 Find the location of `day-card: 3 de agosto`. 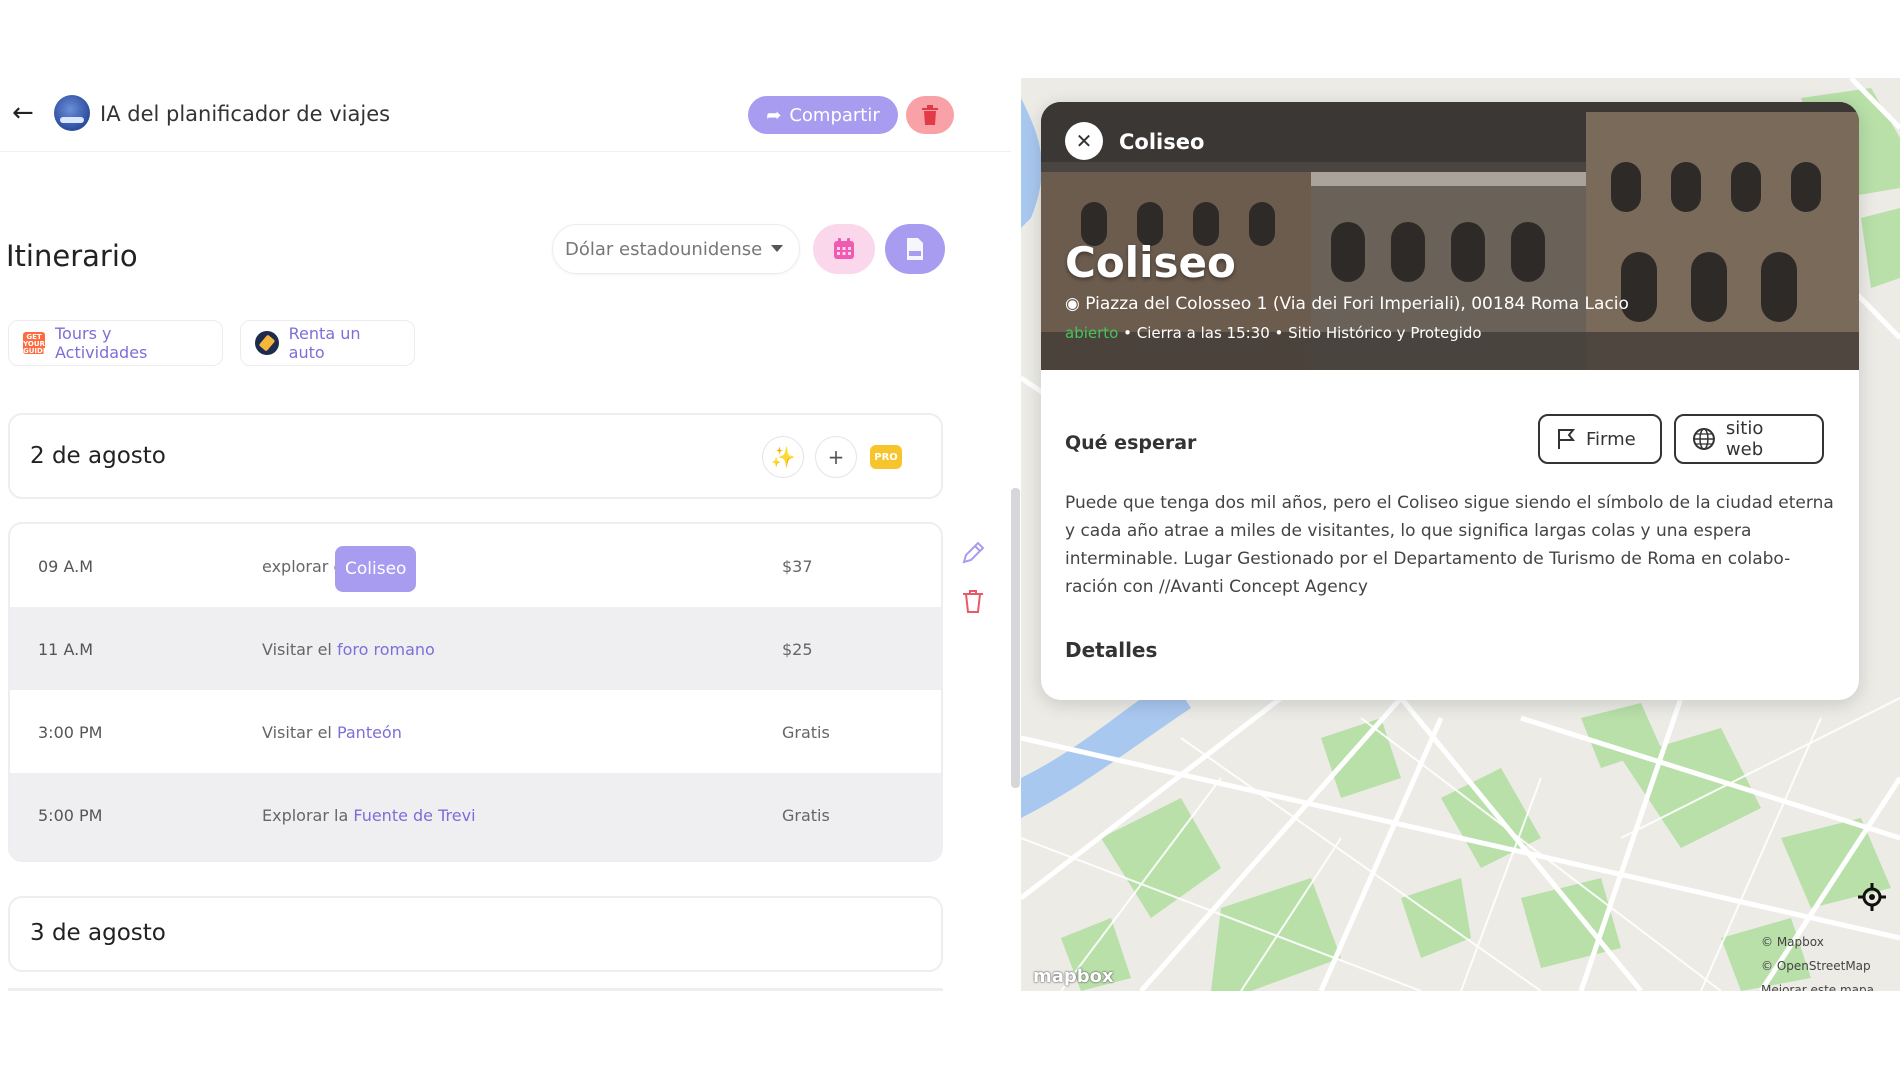

day-card: 3 de agosto is located at coordinates (475, 934).